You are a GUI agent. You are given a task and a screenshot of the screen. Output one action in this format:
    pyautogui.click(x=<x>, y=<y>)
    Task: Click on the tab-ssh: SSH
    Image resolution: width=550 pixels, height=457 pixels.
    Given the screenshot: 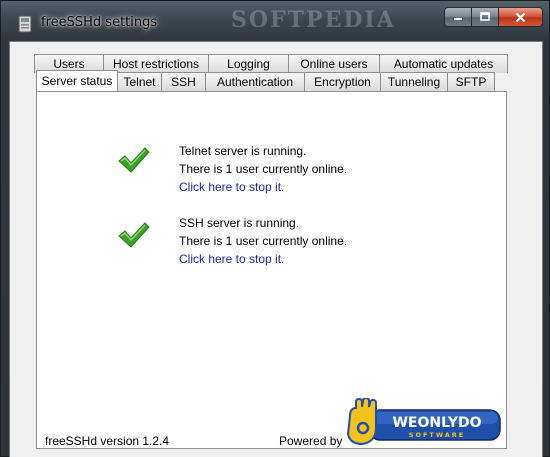 What is the action you would take?
    pyautogui.click(x=183, y=81)
    